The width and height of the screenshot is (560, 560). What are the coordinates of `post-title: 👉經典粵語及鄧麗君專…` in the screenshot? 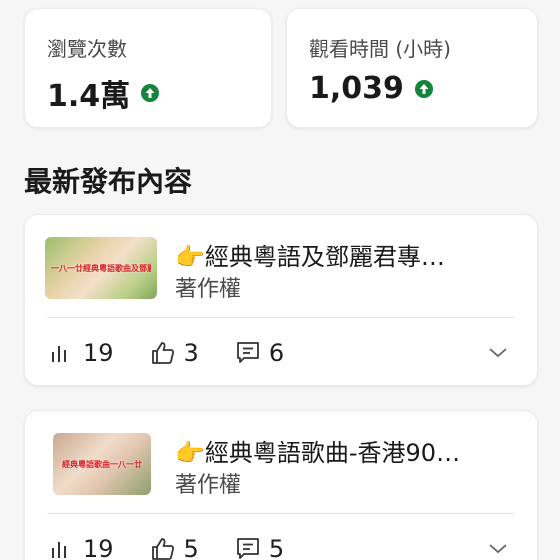 It's located at (345, 254).